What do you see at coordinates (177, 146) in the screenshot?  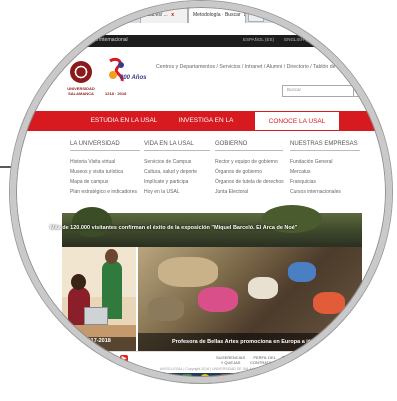 I see `menu-column-heading: VIDA EN LA USAL` at bounding box center [177, 146].